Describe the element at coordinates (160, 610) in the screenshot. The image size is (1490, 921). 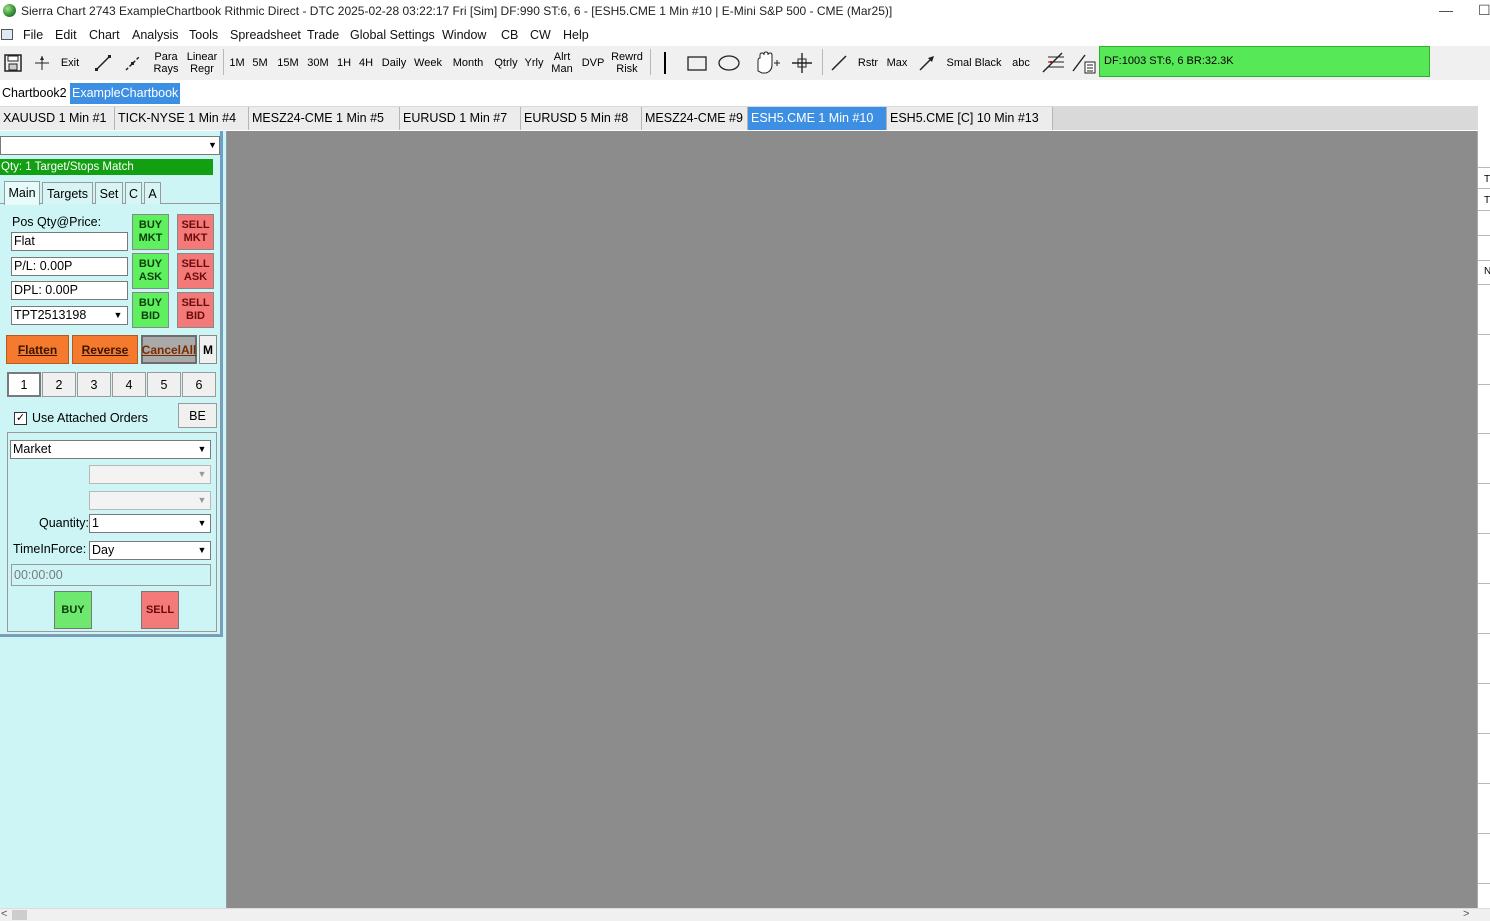
I see `sell-order-button: SELL` at that location.